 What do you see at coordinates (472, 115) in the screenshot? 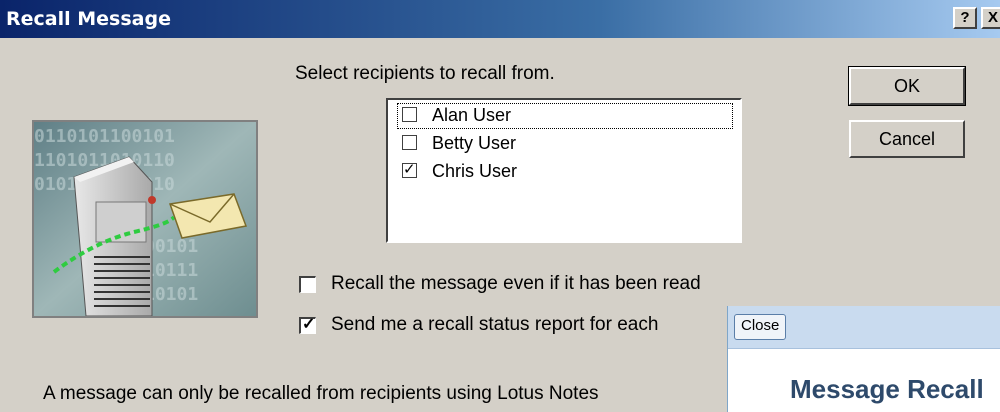
I see `recipient-name: Alan User` at bounding box center [472, 115].